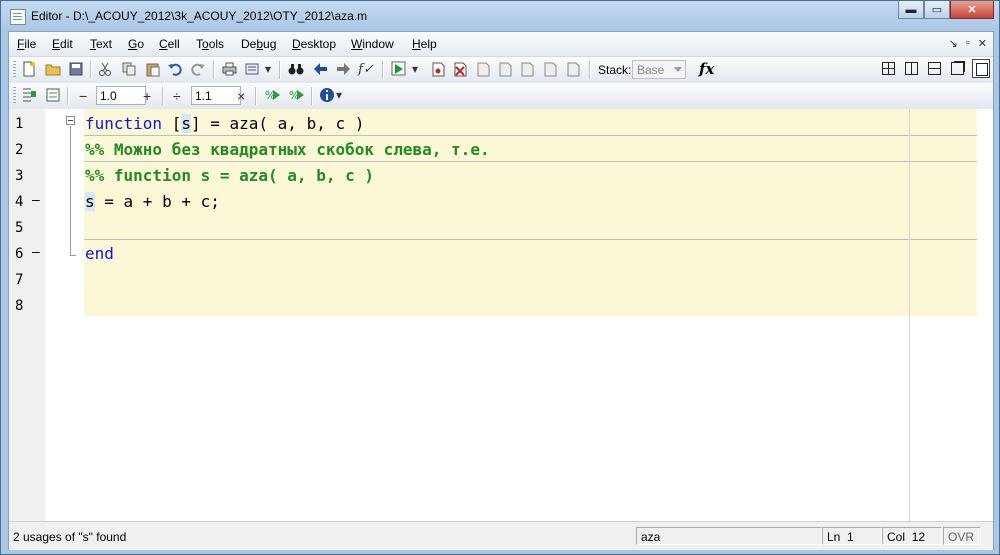  I want to click on copy-icon, so click(129, 69).